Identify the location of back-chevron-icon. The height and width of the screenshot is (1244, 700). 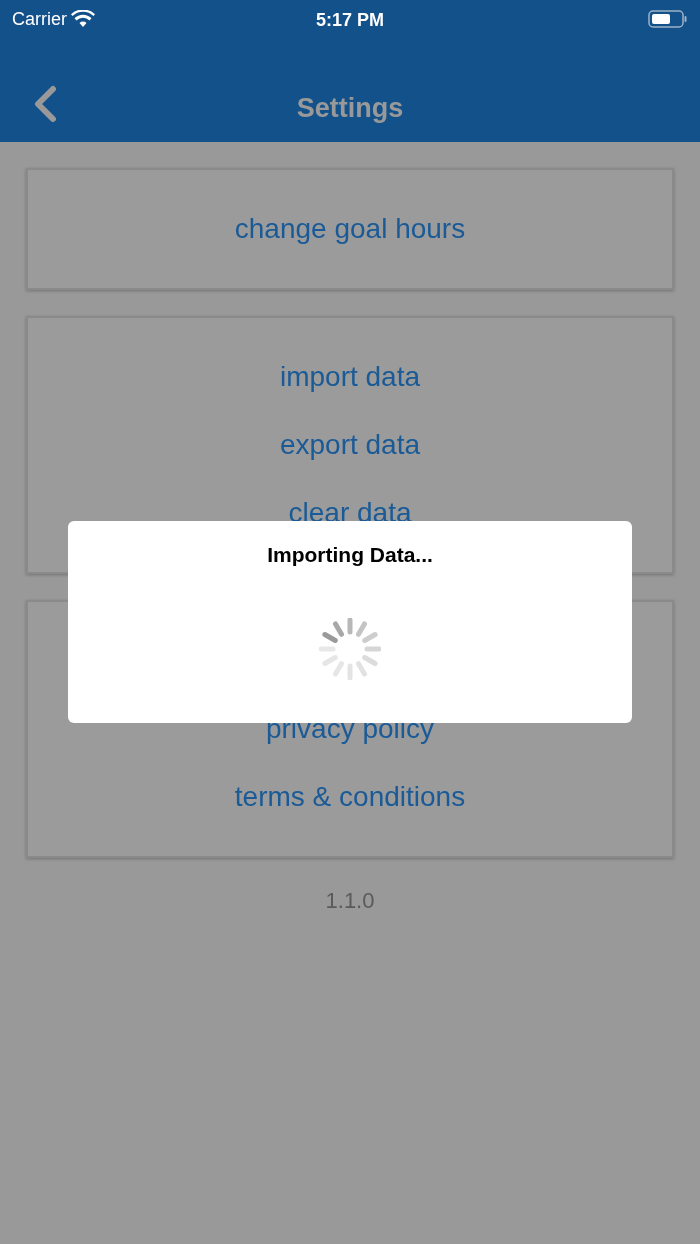
(45, 104).